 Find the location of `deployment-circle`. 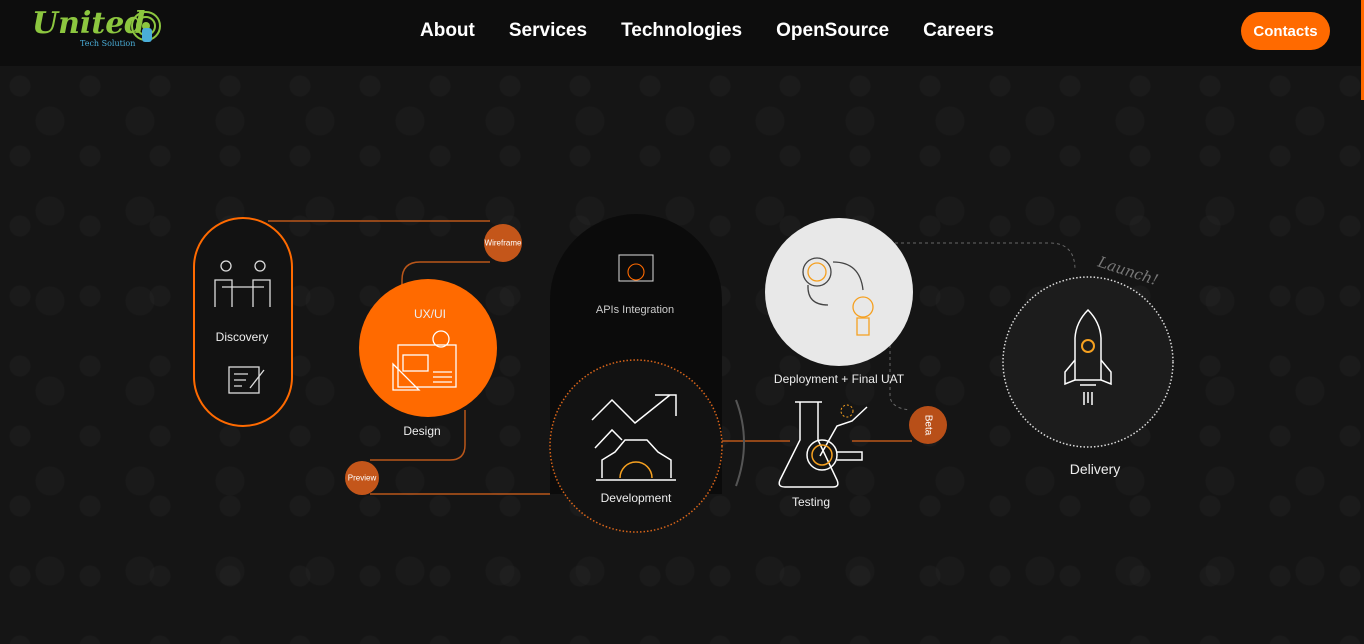

deployment-circle is located at coordinates (839, 292).